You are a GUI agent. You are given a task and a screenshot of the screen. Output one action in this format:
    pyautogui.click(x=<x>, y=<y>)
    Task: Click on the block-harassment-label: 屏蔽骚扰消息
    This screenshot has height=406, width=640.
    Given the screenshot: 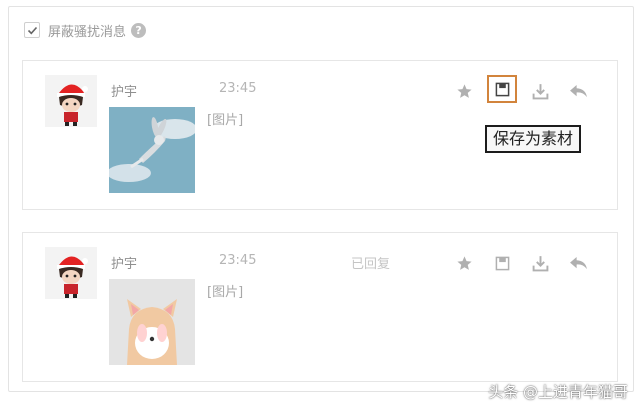 What is the action you would take?
    pyautogui.click(x=87, y=32)
    